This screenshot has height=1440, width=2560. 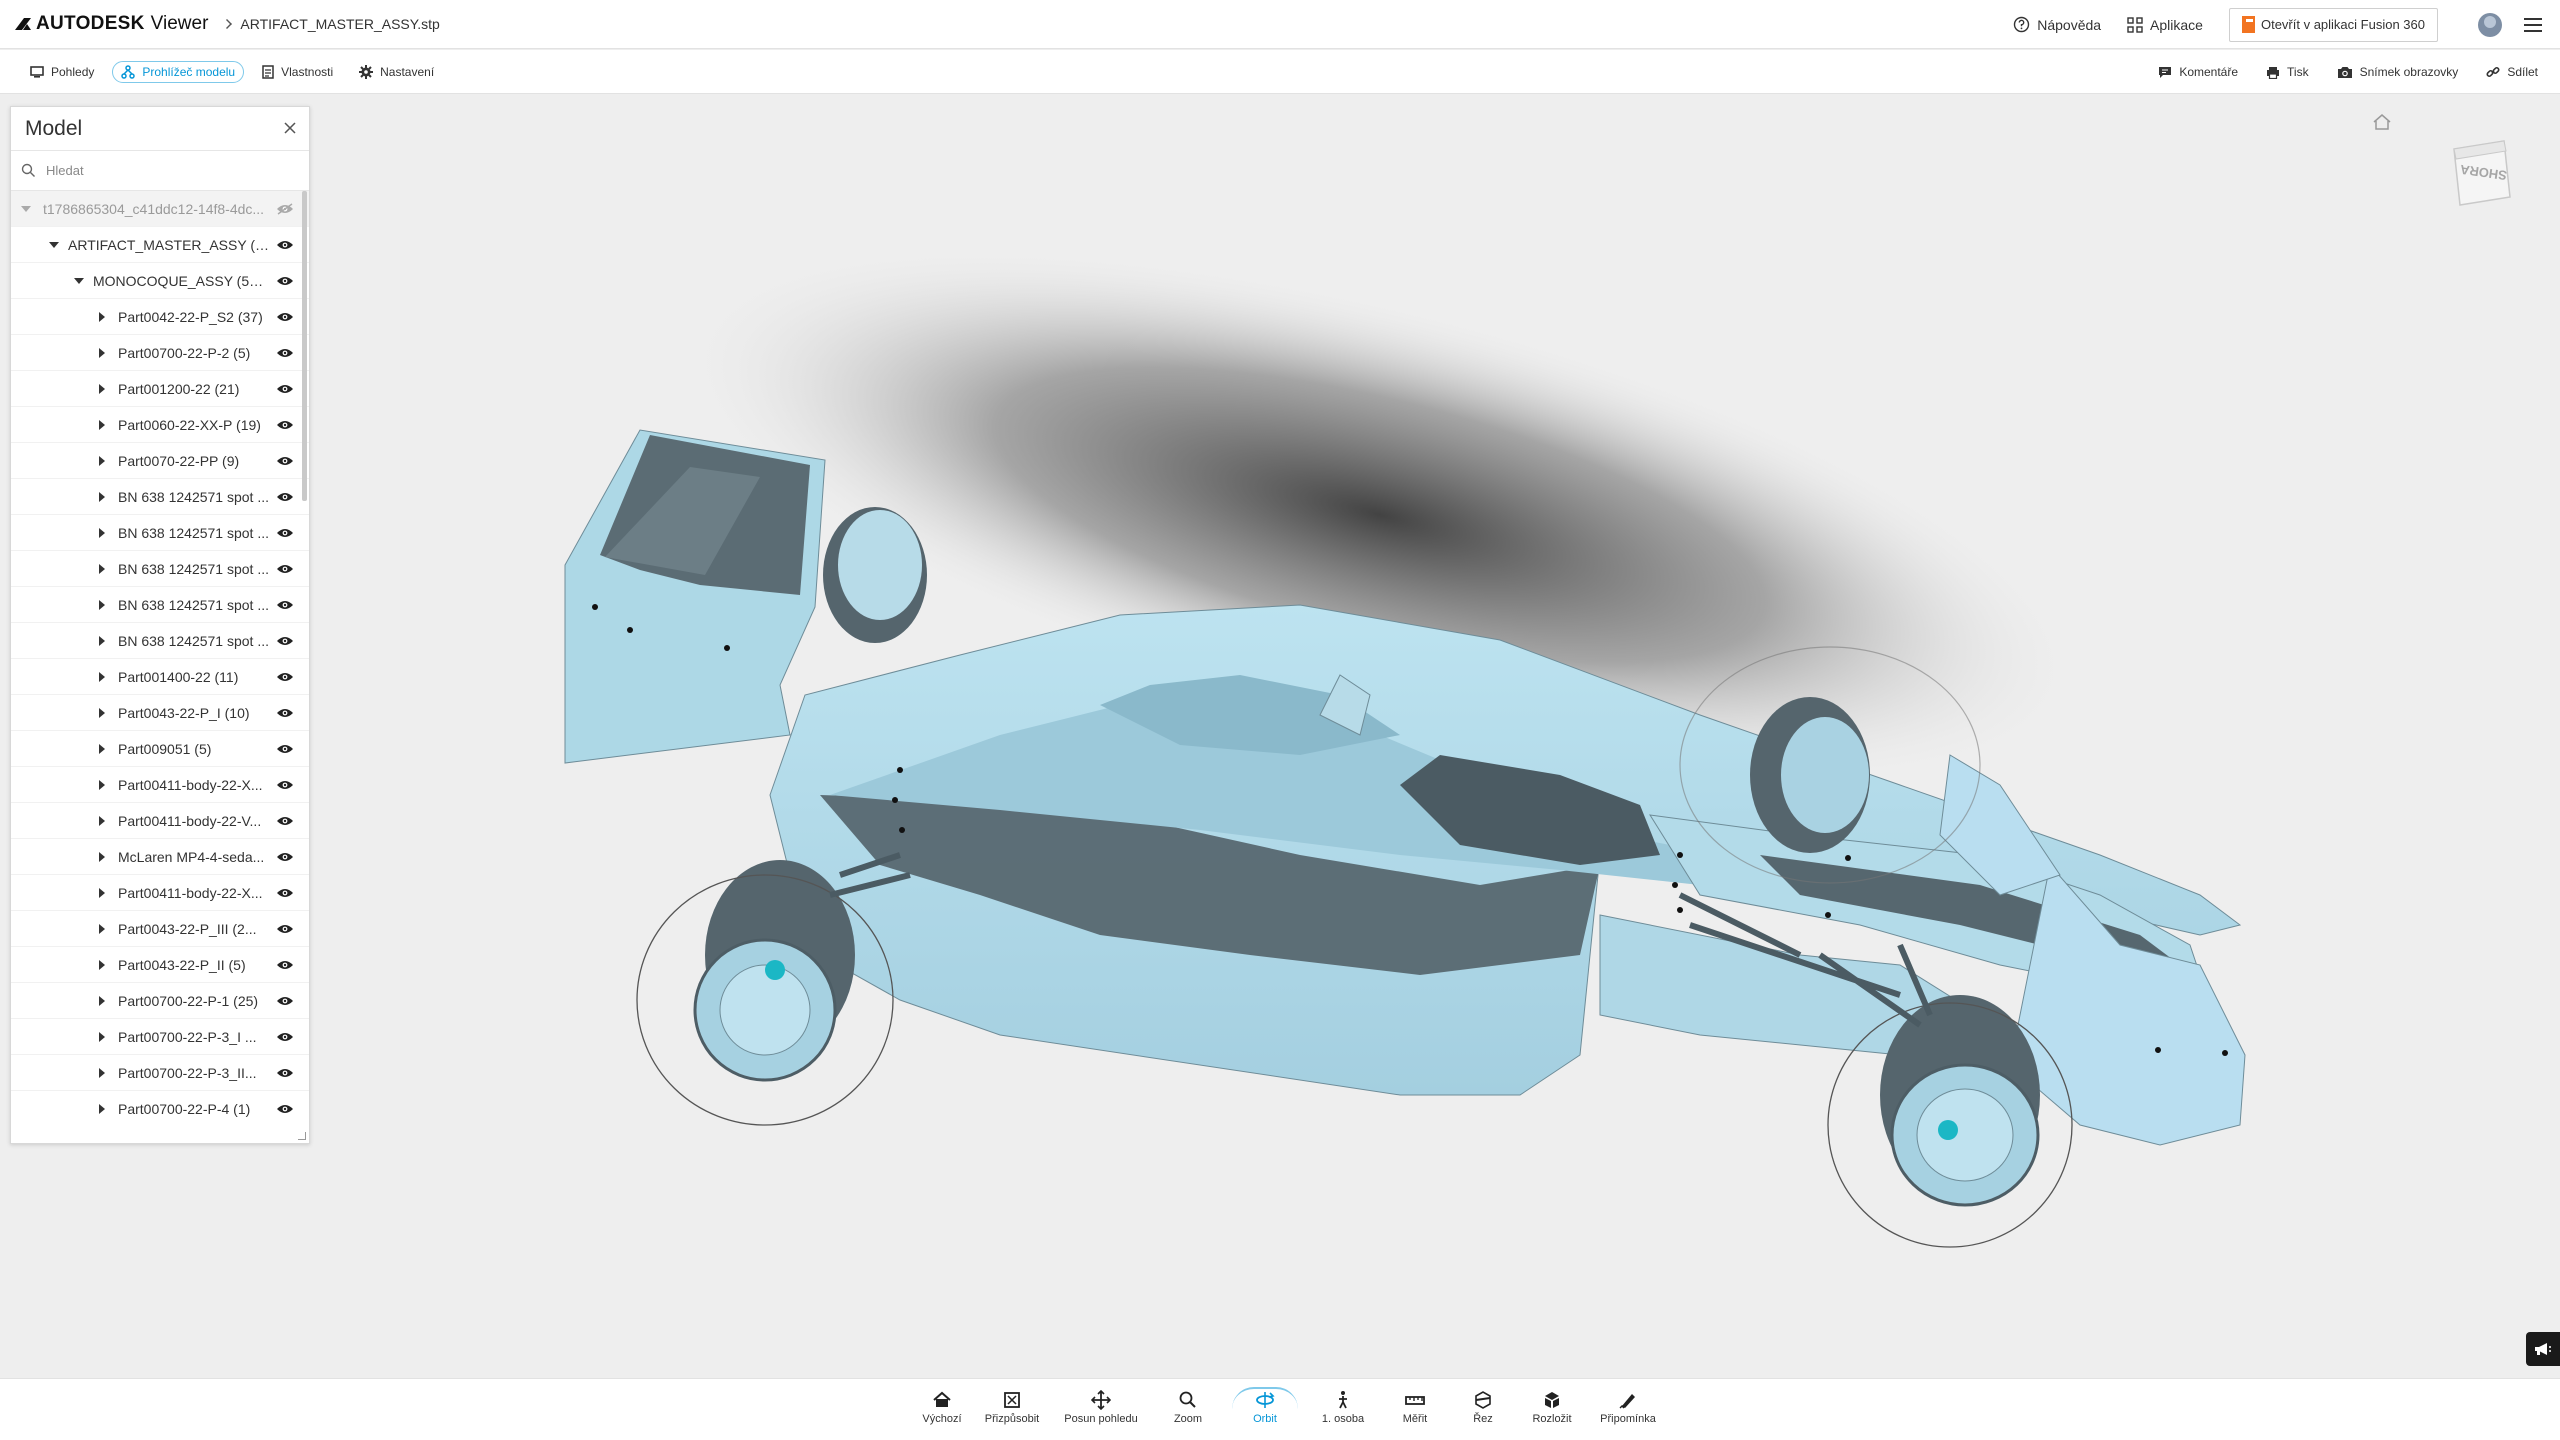 I want to click on tree-row: Part0042-22-P_S2 (37), so click(x=160, y=317).